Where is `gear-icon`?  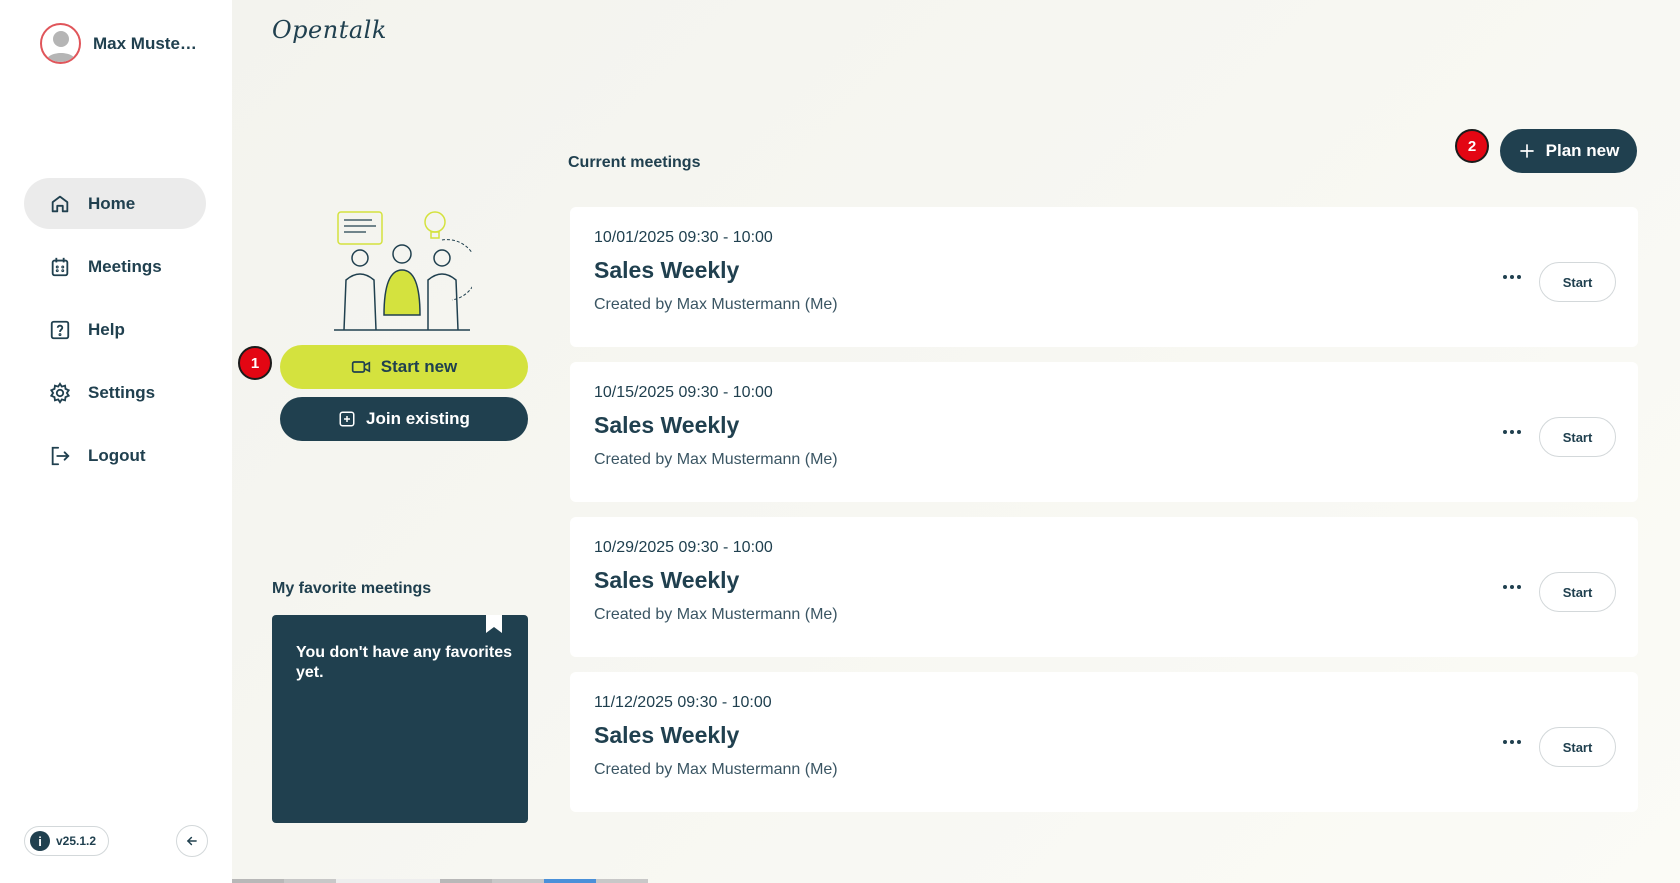
gear-icon is located at coordinates (60, 393).